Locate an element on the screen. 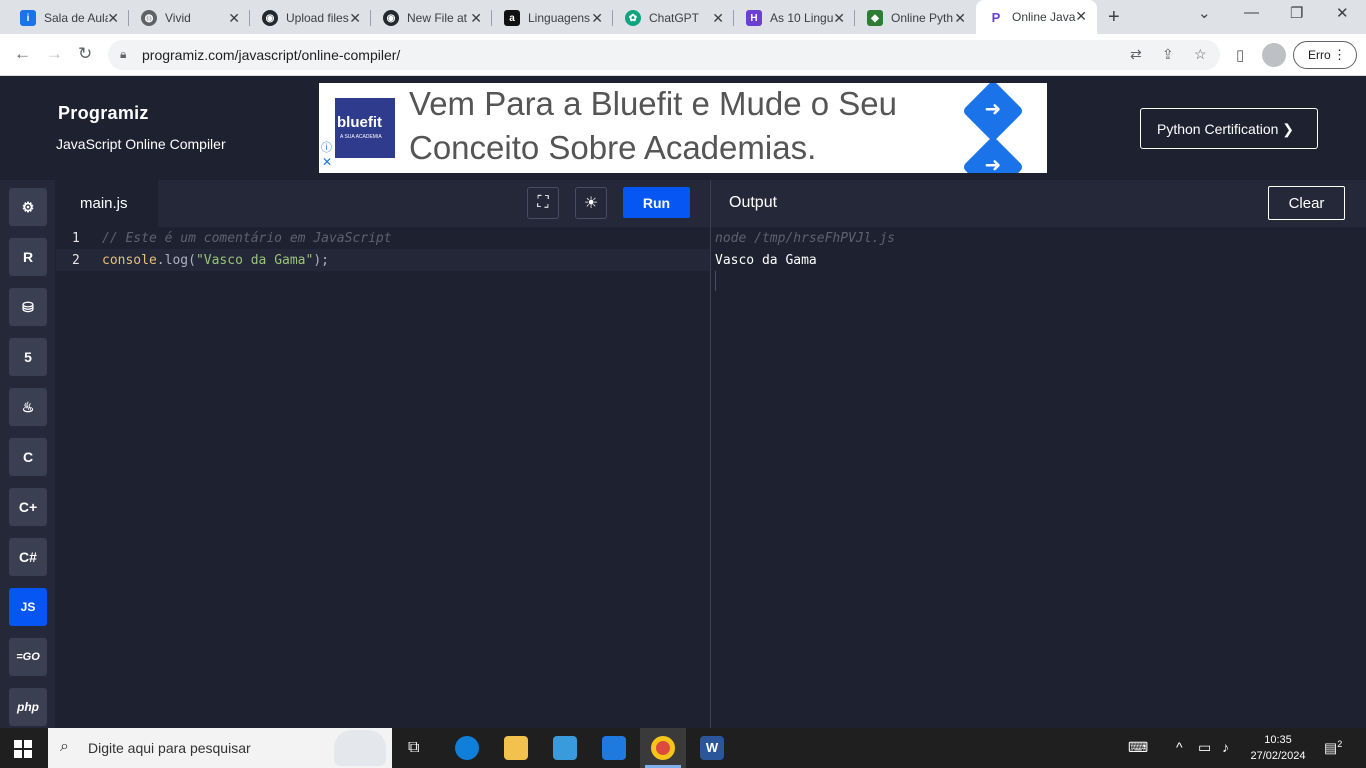  theme-toggle-icon: ☀ is located at coordinates (591, 203).